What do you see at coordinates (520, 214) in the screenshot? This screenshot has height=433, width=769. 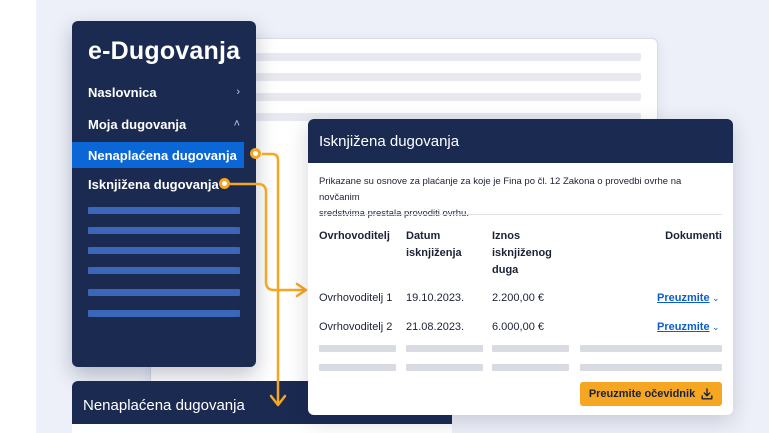 I see `divider` at bounding box center [520, 214].